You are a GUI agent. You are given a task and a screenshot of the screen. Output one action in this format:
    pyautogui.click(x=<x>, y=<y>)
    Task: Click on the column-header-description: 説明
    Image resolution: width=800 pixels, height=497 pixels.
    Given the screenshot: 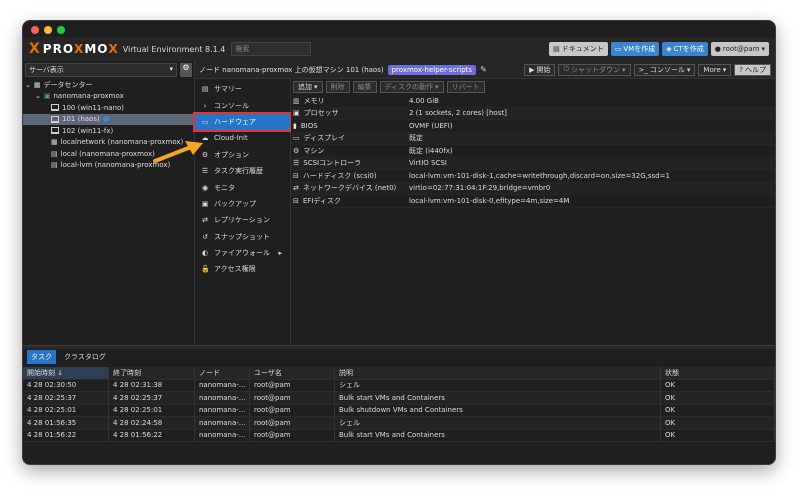 What is the action you would take?
    pyautogui.click(x=498, y=373)
    